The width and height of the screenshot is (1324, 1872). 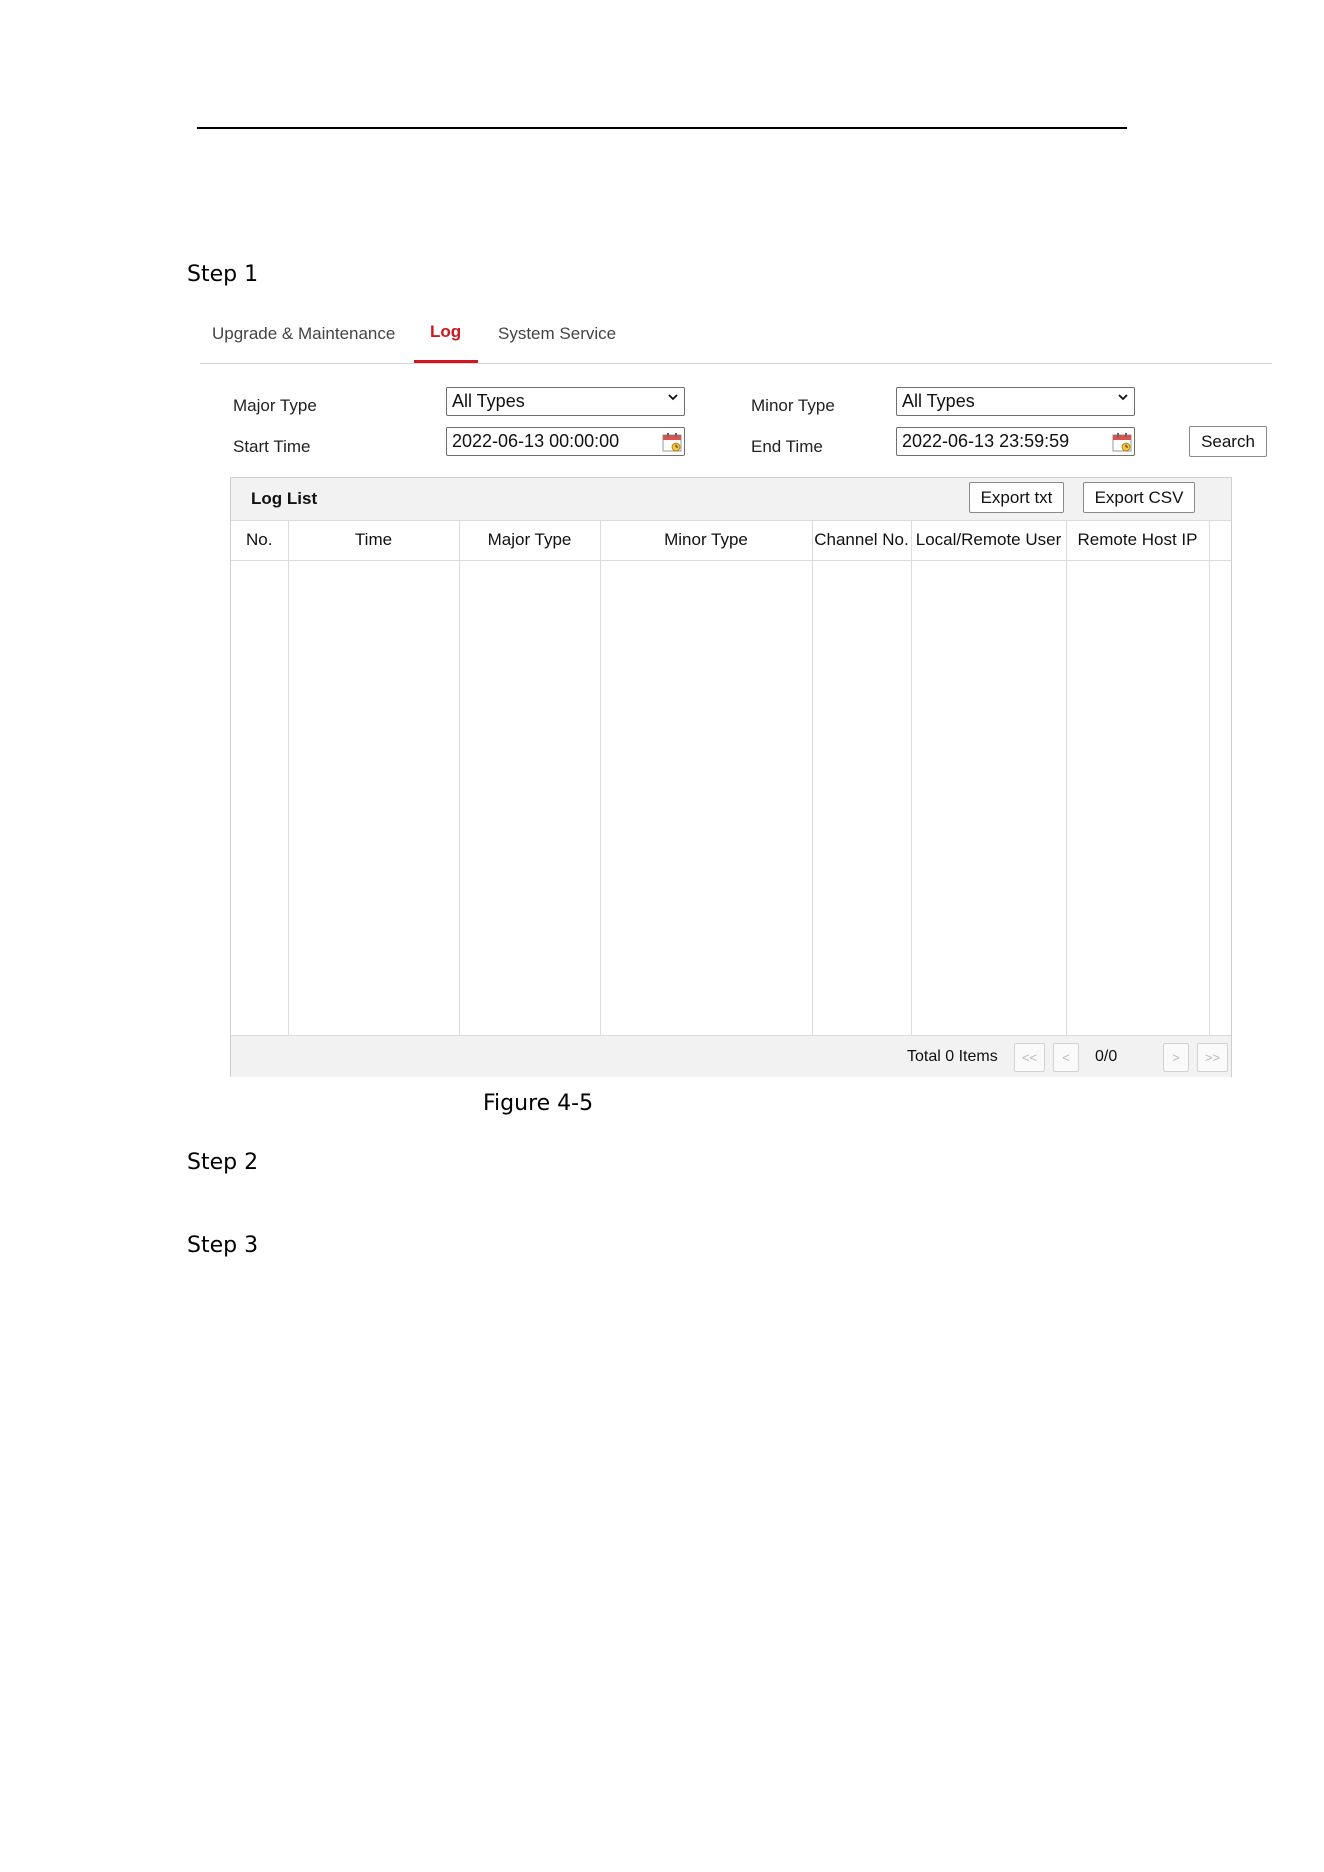 I want to click on prev-page-button: <, so click(x=1066, y=1057).